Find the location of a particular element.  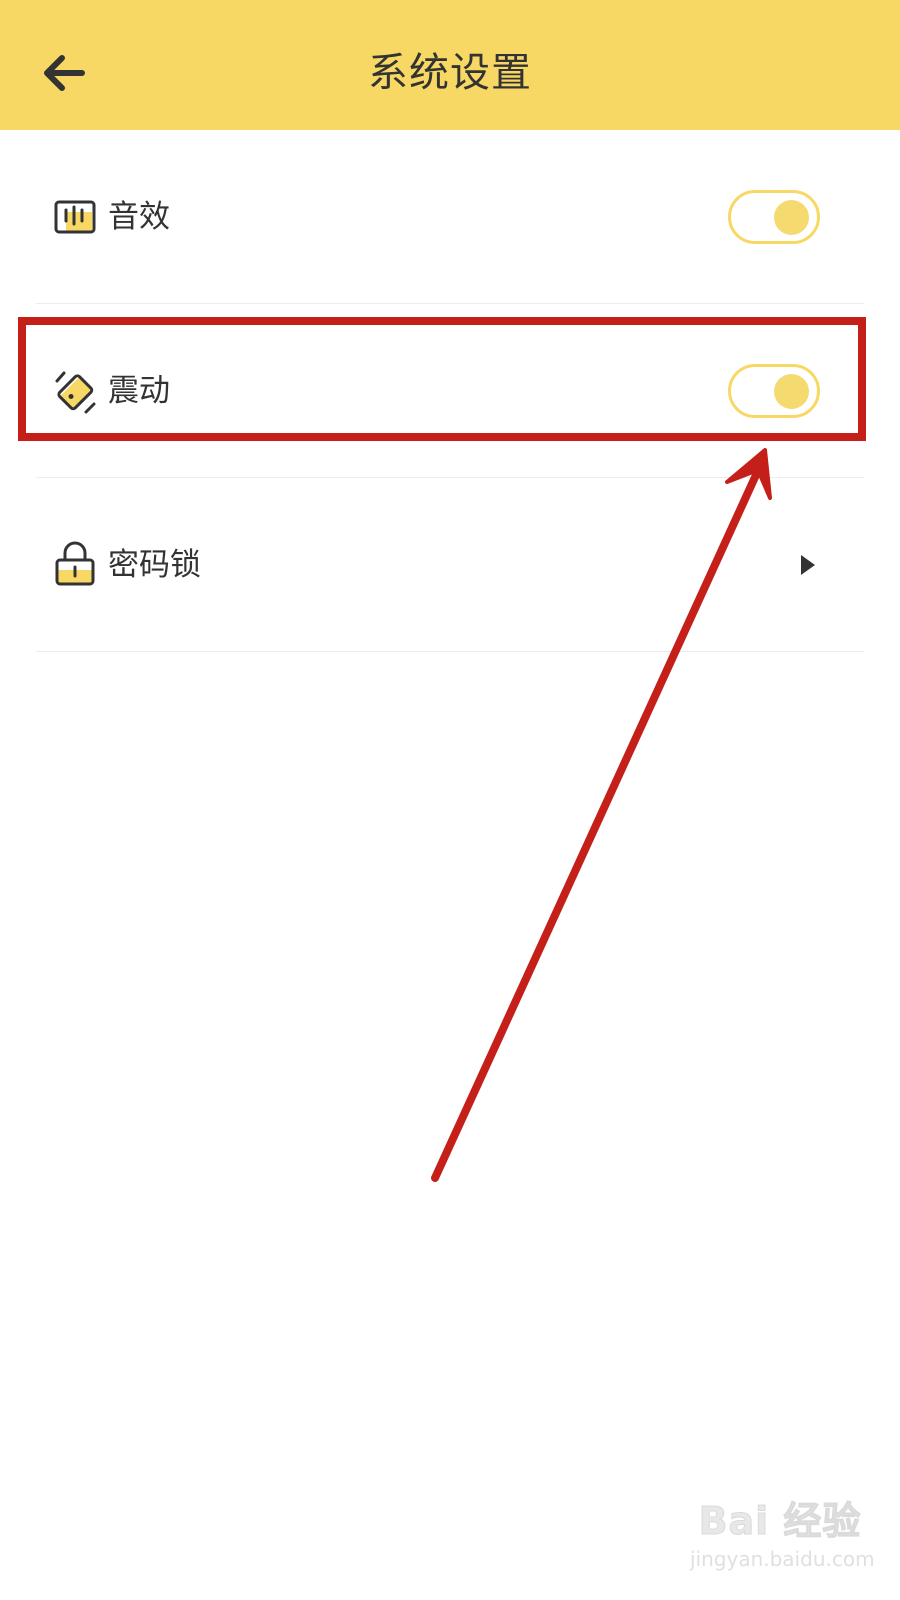

password-lock-label: 密码锁 is located at coordinates (154, 565).